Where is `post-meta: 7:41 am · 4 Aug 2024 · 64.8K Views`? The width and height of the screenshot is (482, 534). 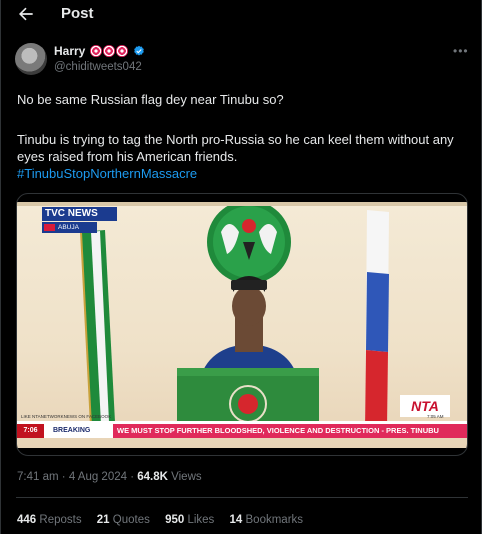 post-meta: 7:41 am · 4 Aug 2024 · 64.8K Views is located at coordinates (109, 477).